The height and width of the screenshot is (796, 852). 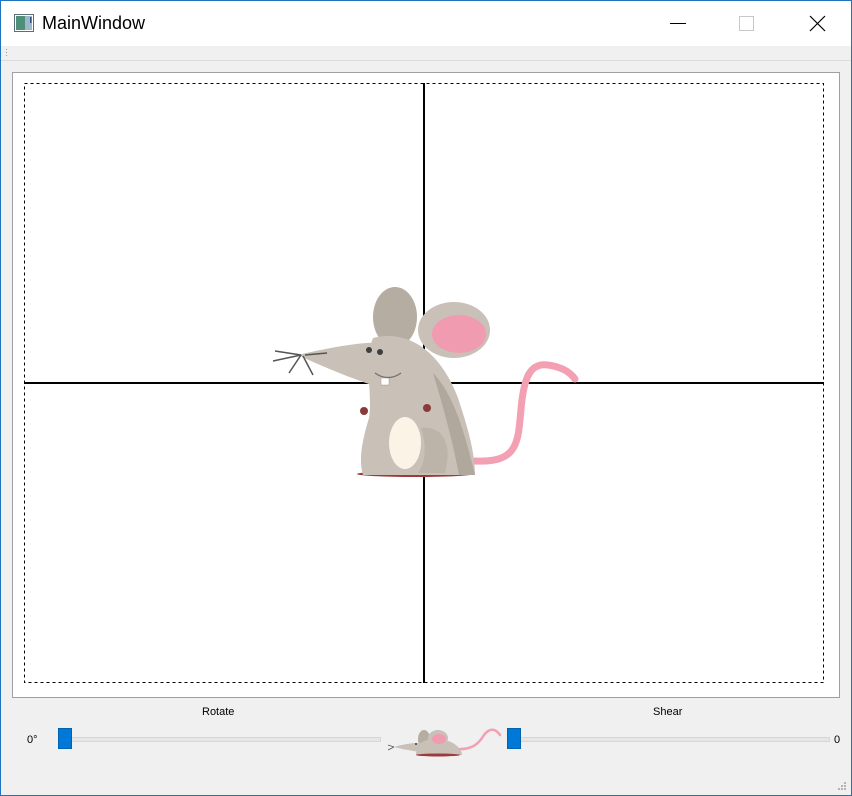 I want to click on shear-slider, so click(x=668, y=739).